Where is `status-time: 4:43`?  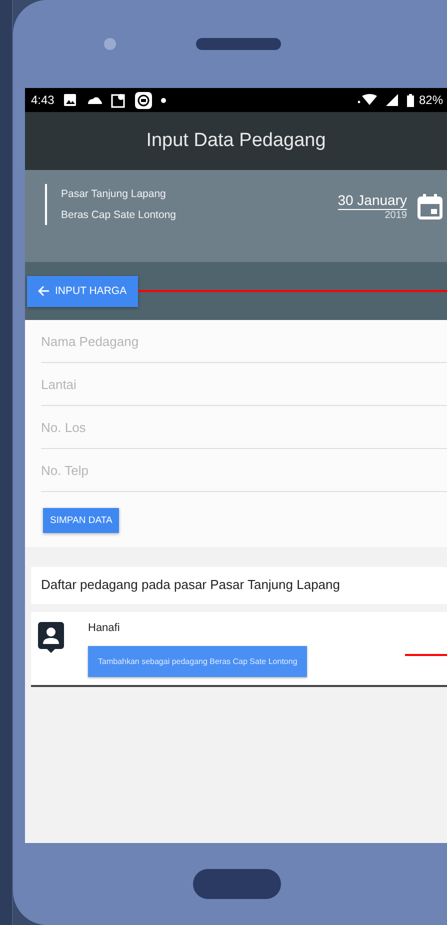 status-time: 4:43 is located at coordinates (42, 100).